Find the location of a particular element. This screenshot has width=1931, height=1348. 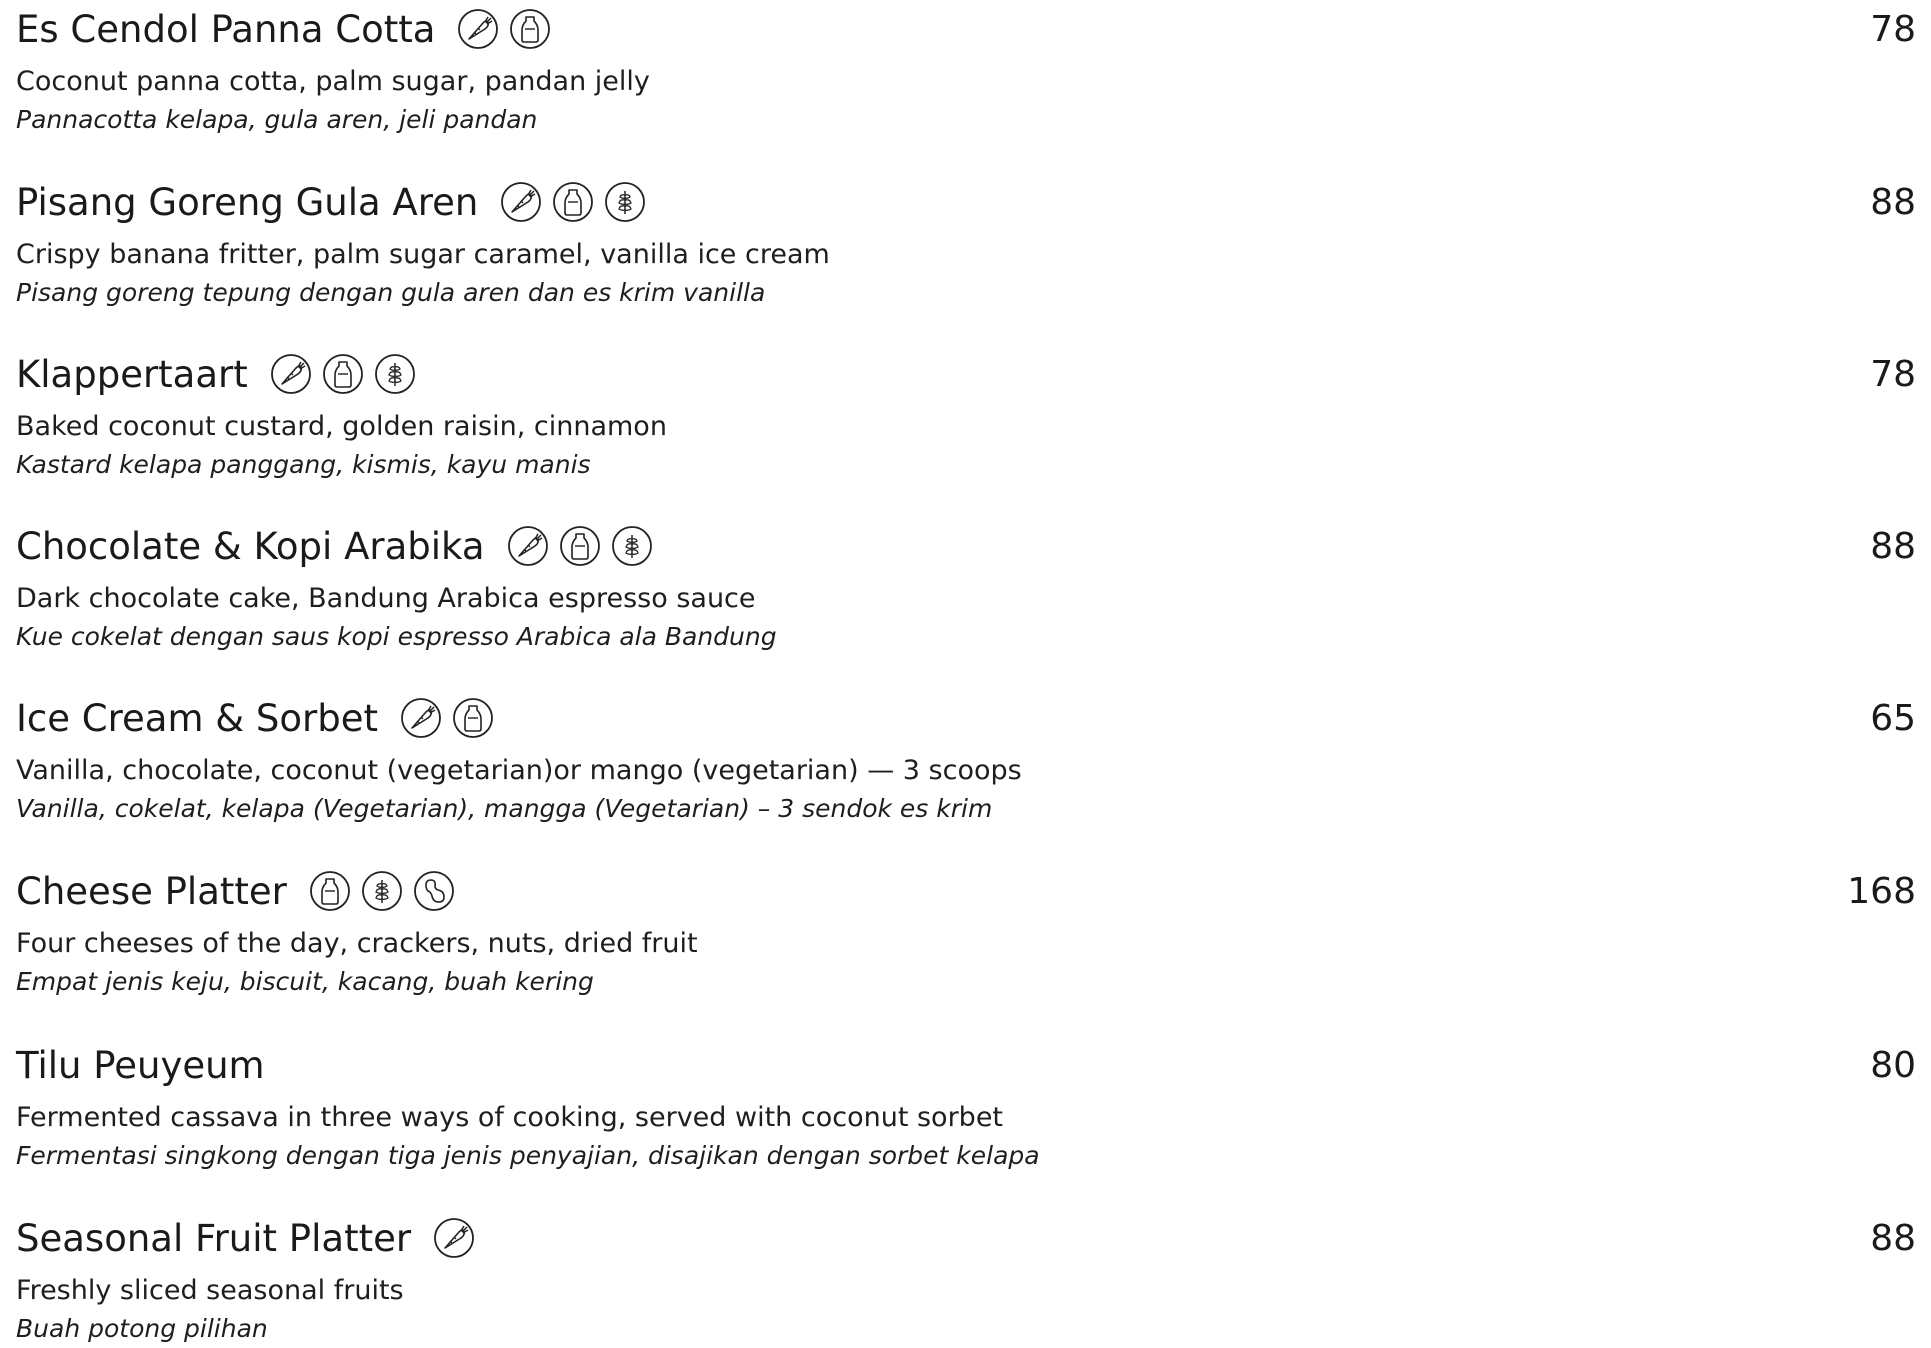

dish-name: Seasonal Fruit Platter is located at coordinates (214, 1238).